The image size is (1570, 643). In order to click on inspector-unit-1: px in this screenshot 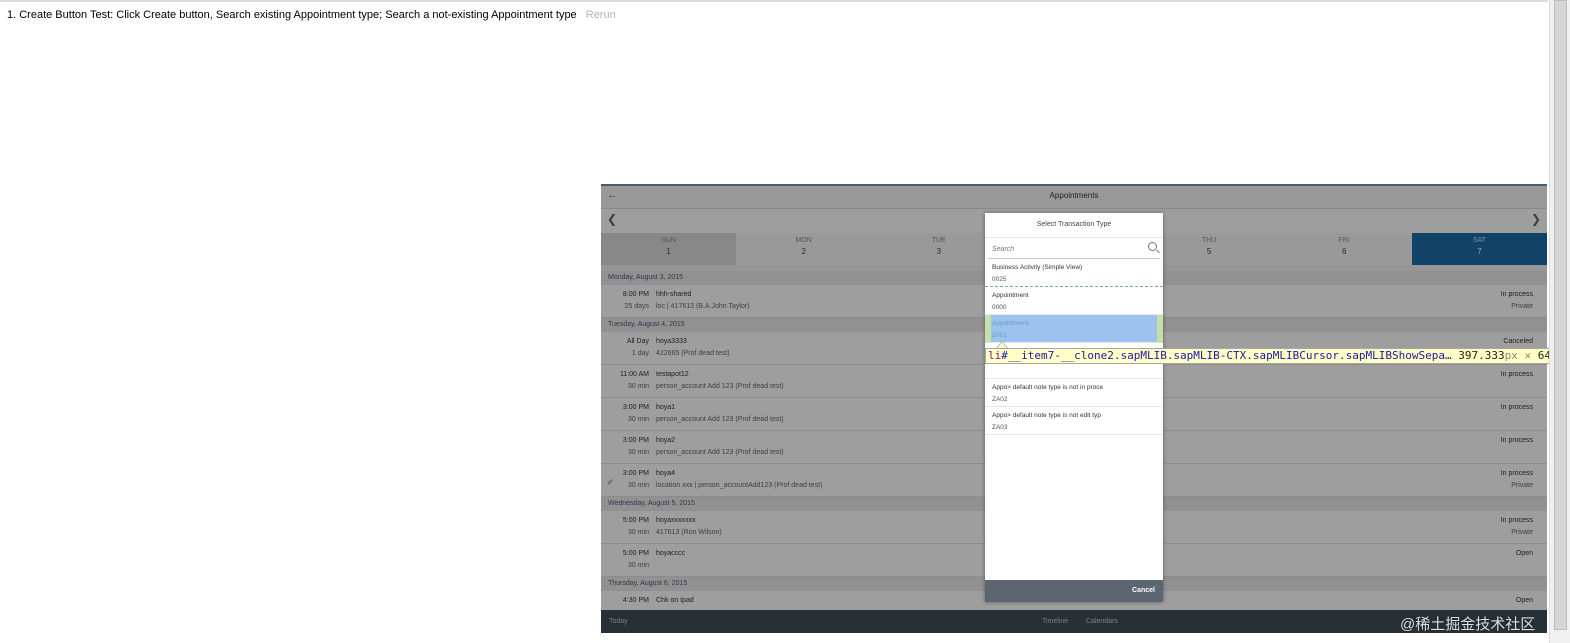, I will do `click(1511, 355)`.